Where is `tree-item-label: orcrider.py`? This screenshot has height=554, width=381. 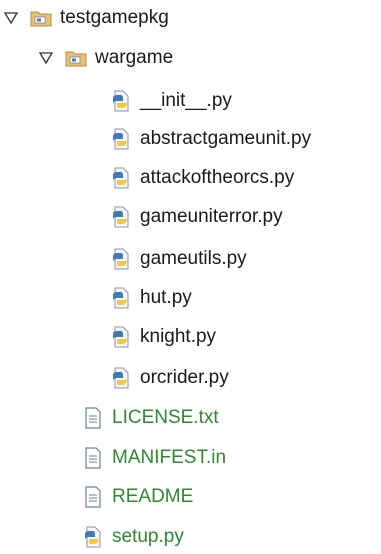 tree-item-label: orcrider.py is located at coordinates (184, 377).